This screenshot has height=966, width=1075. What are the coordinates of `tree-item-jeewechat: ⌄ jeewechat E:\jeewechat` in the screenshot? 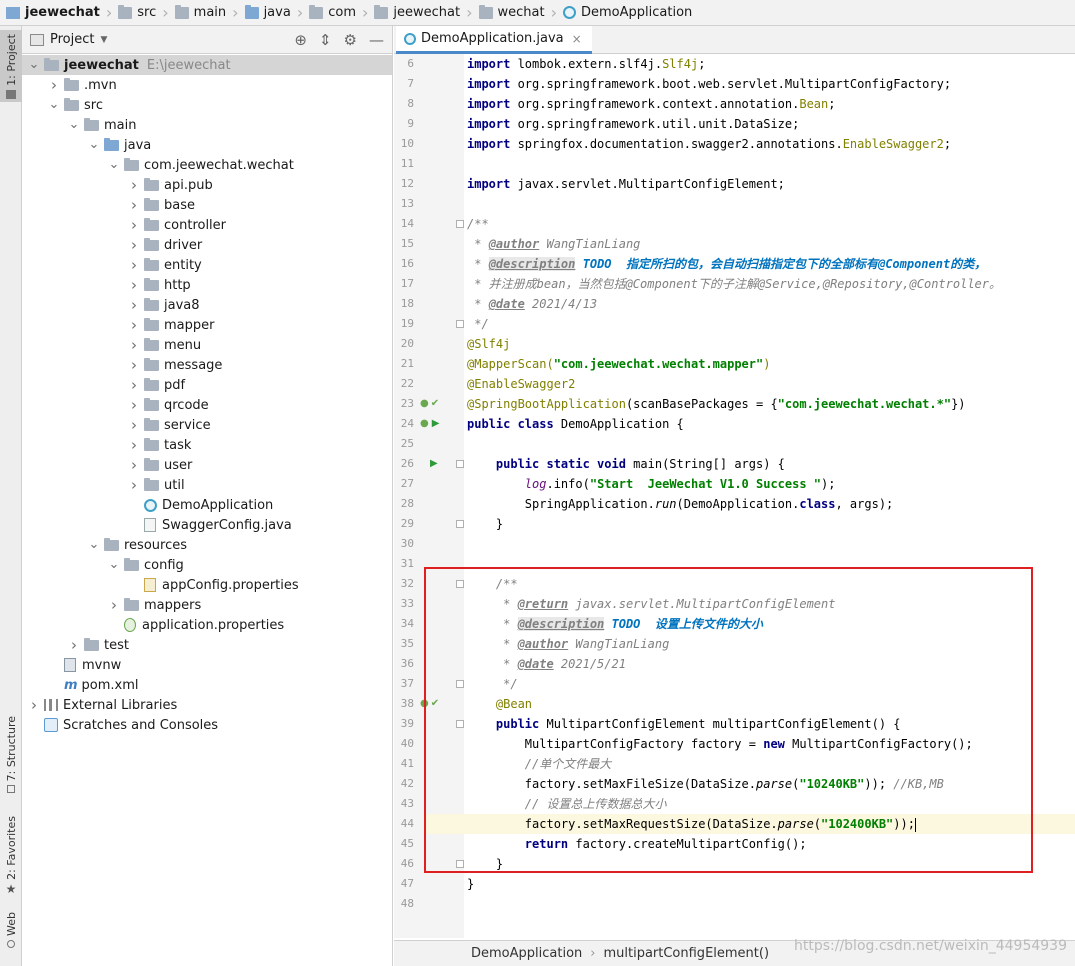 It's located at (207, 65).